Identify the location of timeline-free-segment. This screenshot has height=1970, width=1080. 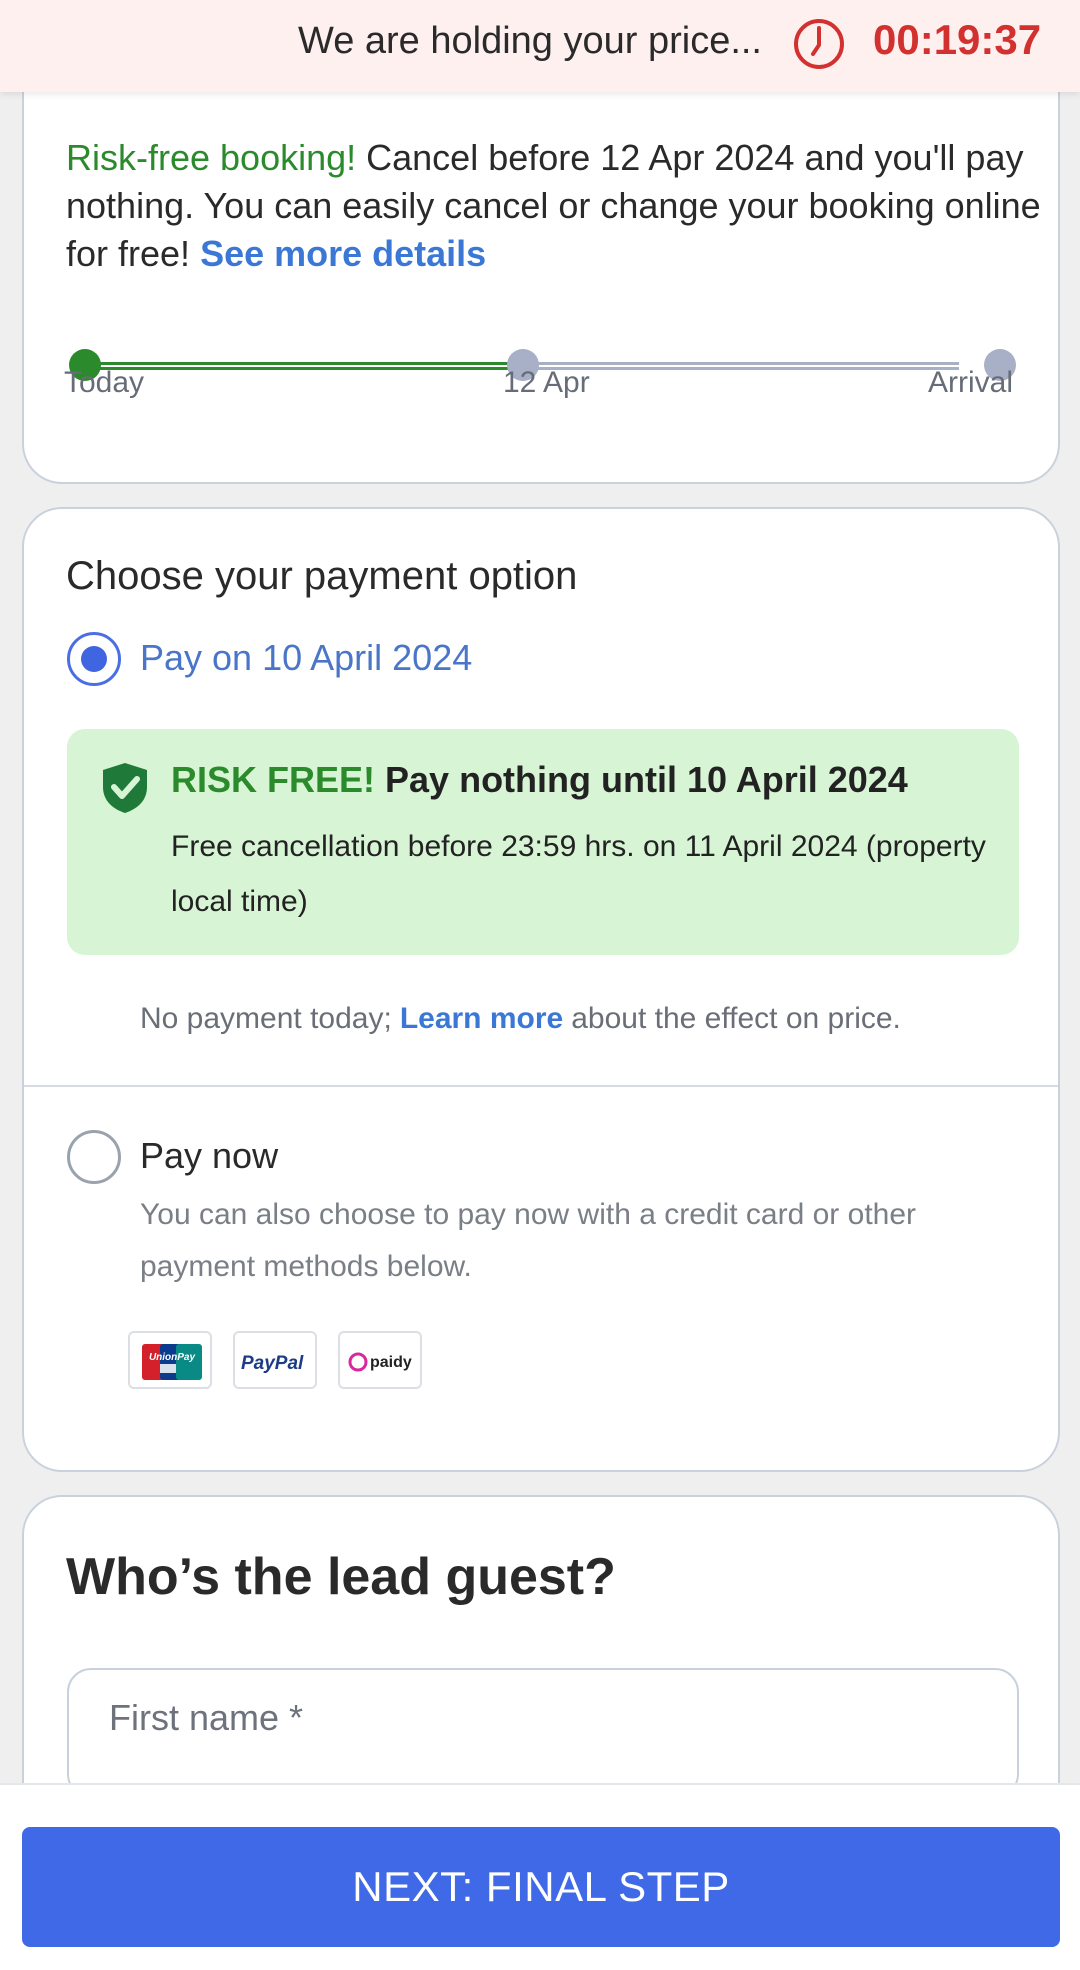
(309, 366).